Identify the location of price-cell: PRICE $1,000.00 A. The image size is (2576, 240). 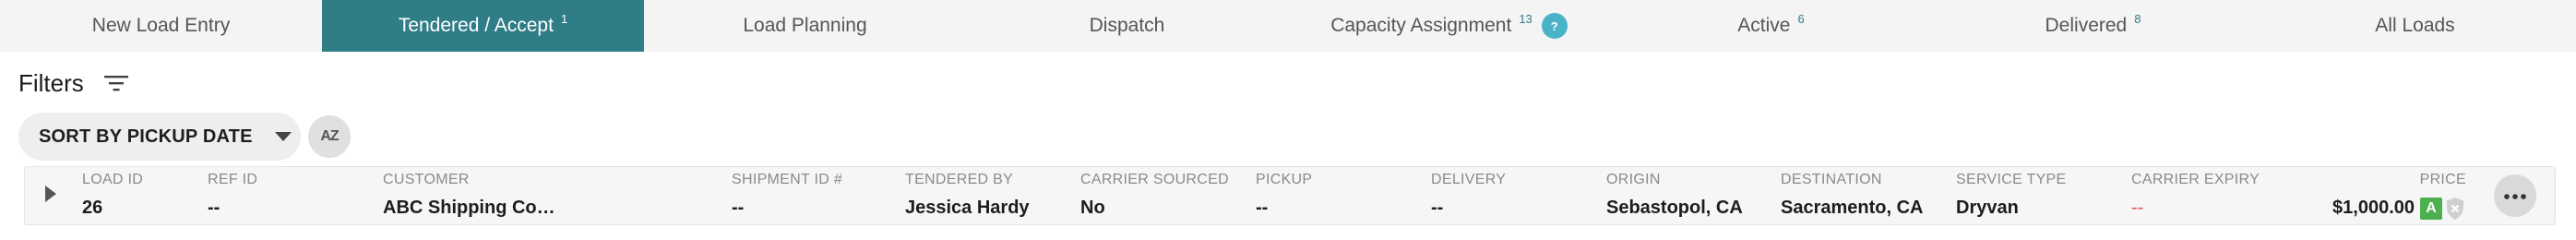
(2435, 196).